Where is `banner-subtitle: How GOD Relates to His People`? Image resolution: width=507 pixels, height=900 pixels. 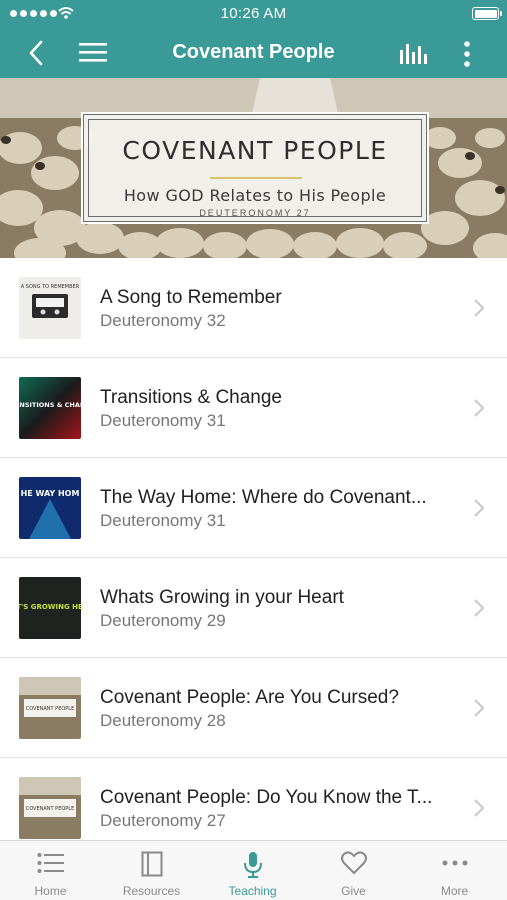
banner-subtitle: How GOD Relates to His People is located at coordinates (255, 195).